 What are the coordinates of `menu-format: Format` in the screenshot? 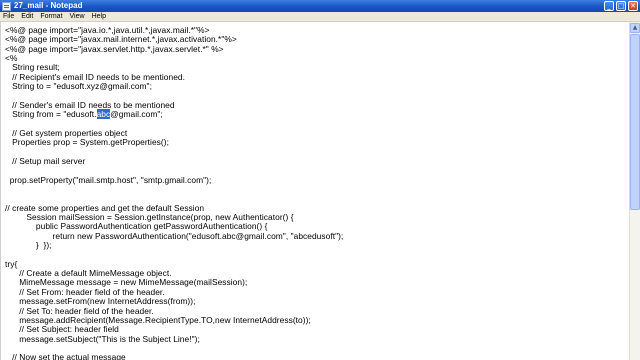 It's located at (51, 17).